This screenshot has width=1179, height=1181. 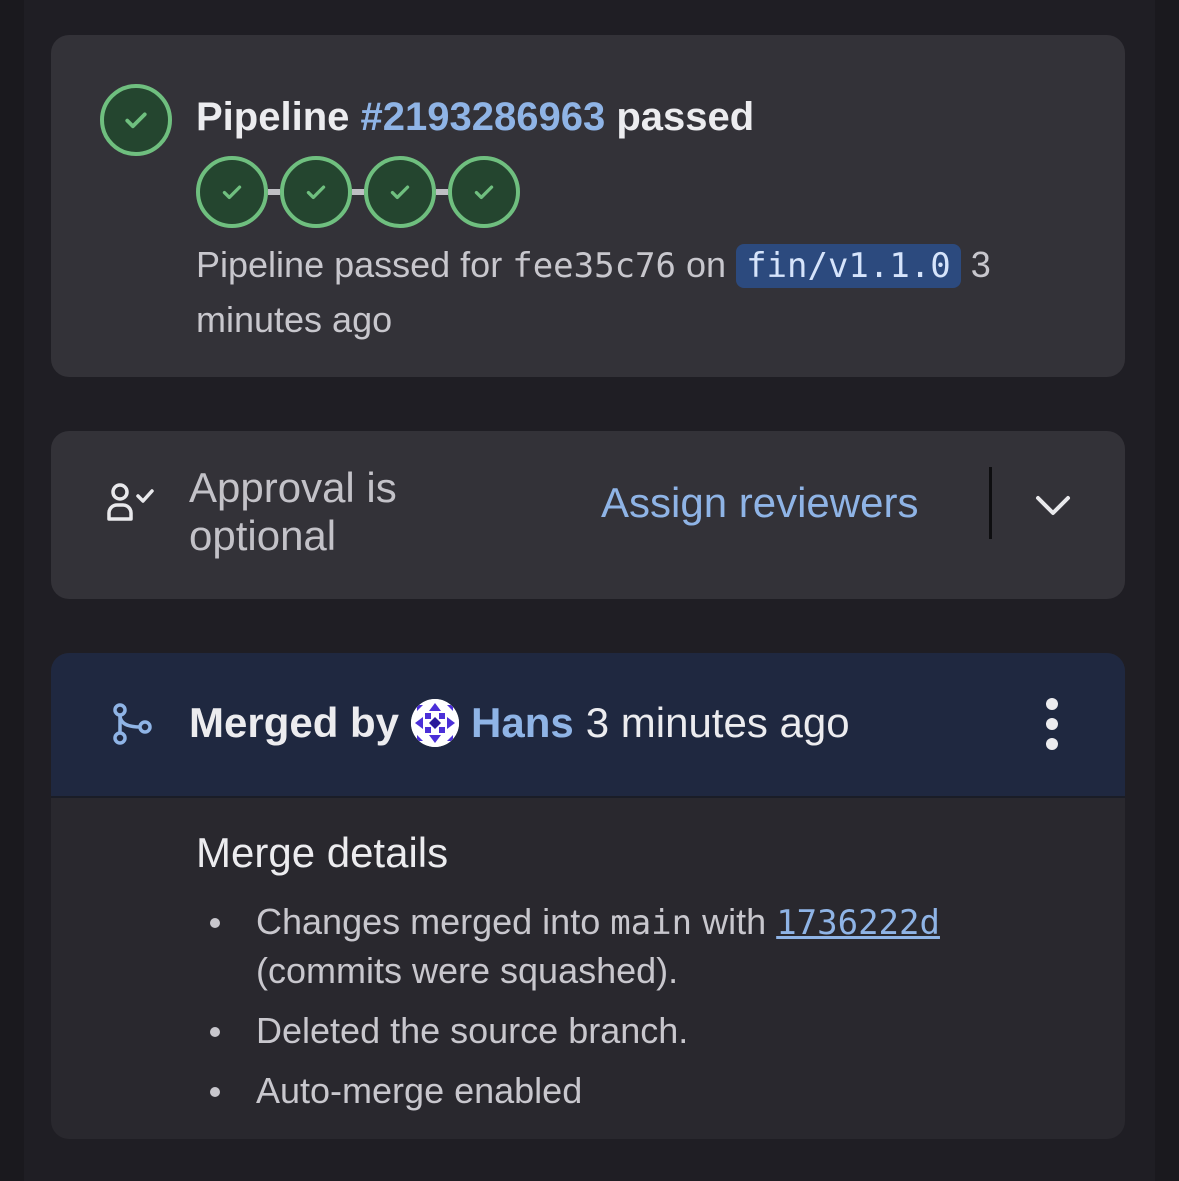 I want to click on approval-status-text: Approval is optional, so click(x=293, y=511).